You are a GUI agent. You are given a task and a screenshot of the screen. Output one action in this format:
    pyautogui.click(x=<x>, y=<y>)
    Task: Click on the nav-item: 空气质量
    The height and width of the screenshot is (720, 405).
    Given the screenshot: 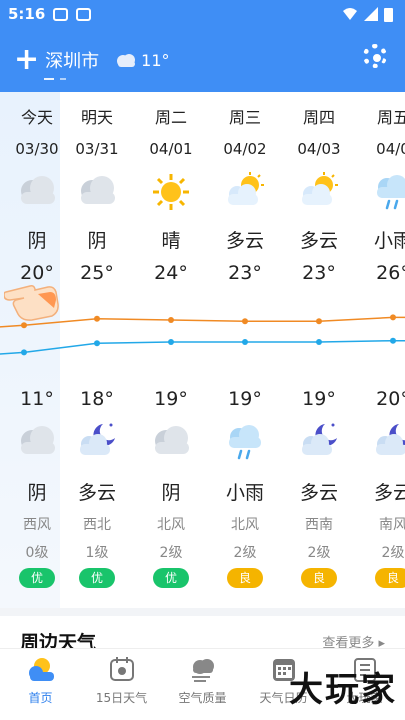 What is the action you would take?
    pyautogui.click(x=202, y=684)
    